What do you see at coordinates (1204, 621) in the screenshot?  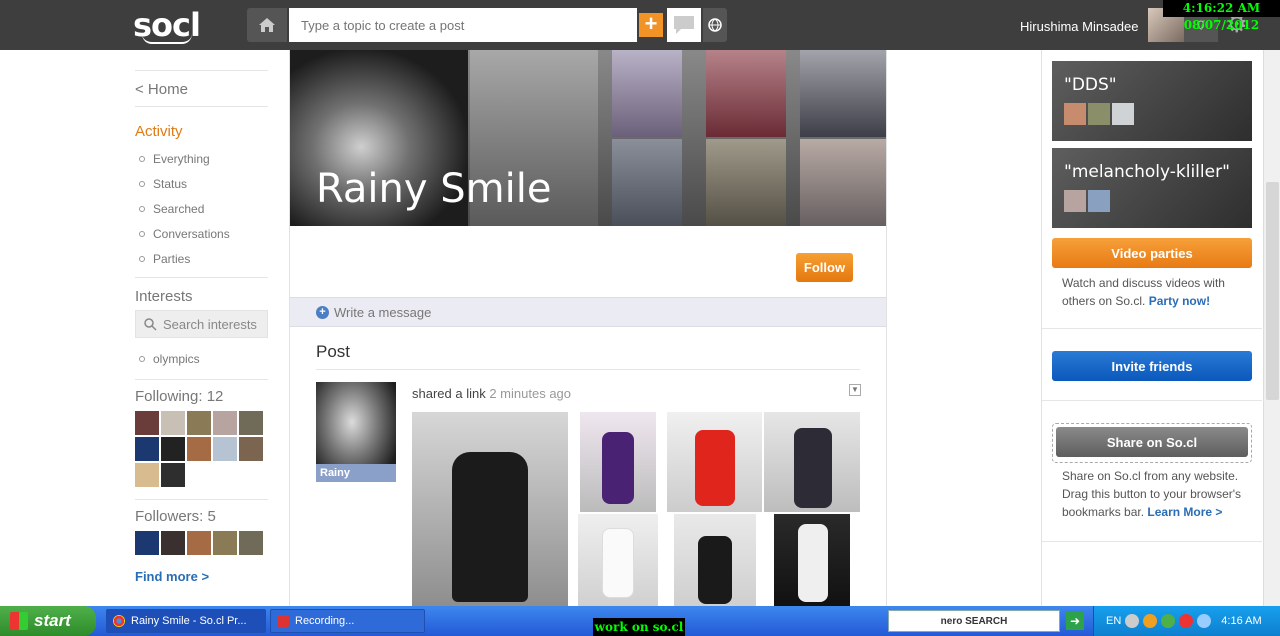 I see `speaker-icon` at bounding box center [1204, 621].